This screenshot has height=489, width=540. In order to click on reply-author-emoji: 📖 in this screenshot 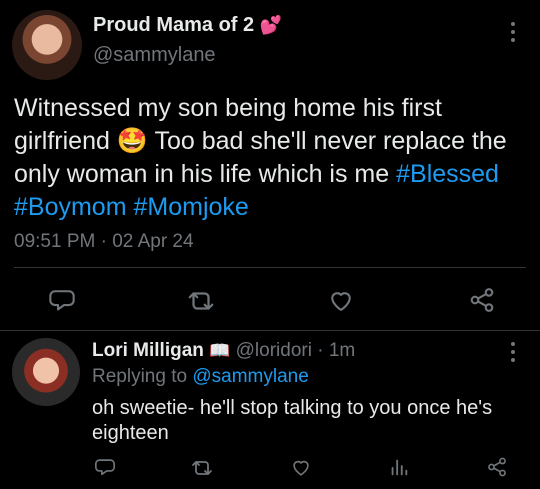, I will do `click(220, 350)`.